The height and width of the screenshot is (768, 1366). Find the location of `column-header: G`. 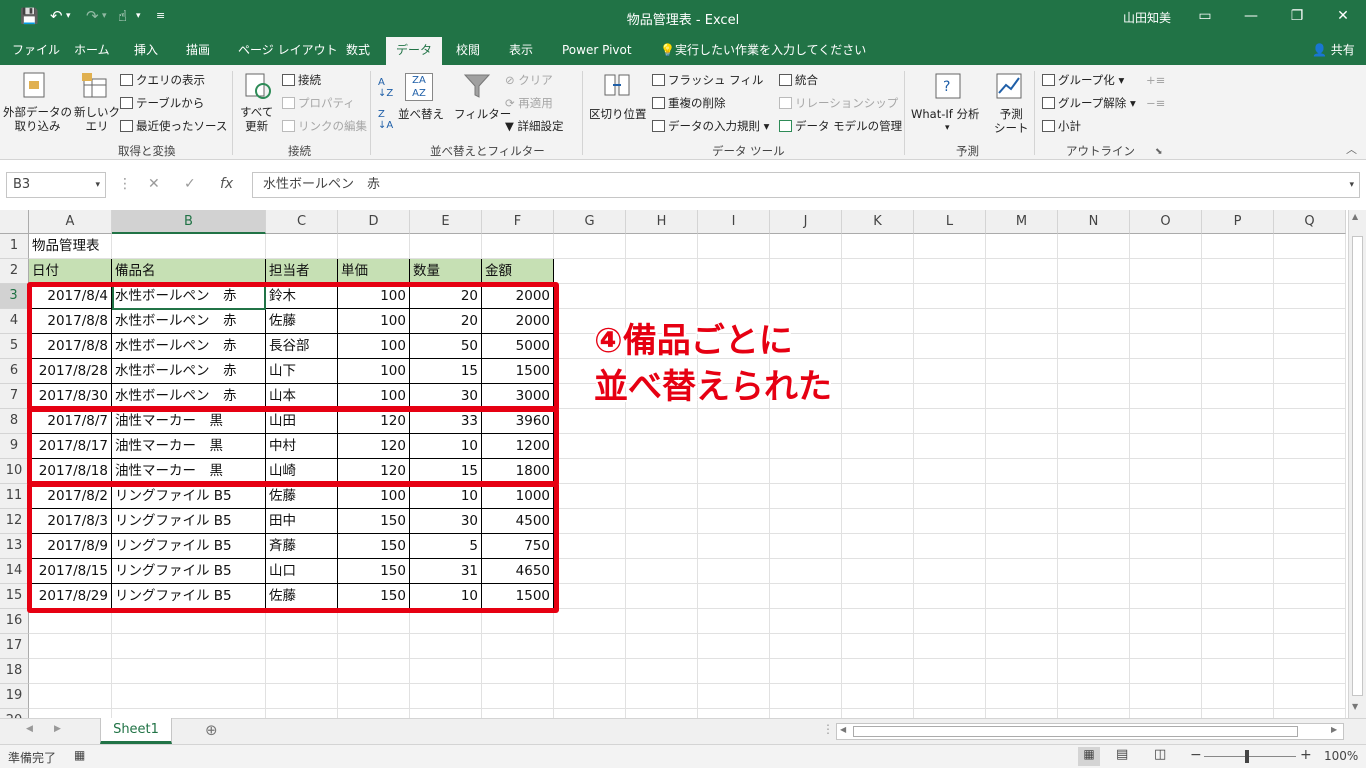

column-header: G is located at coordinates (590, 222).